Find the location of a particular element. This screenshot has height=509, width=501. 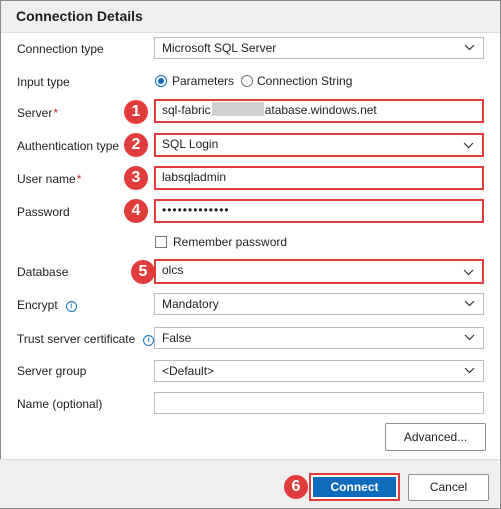

cancel-button: Cancel is located at coordinates (448, 487).